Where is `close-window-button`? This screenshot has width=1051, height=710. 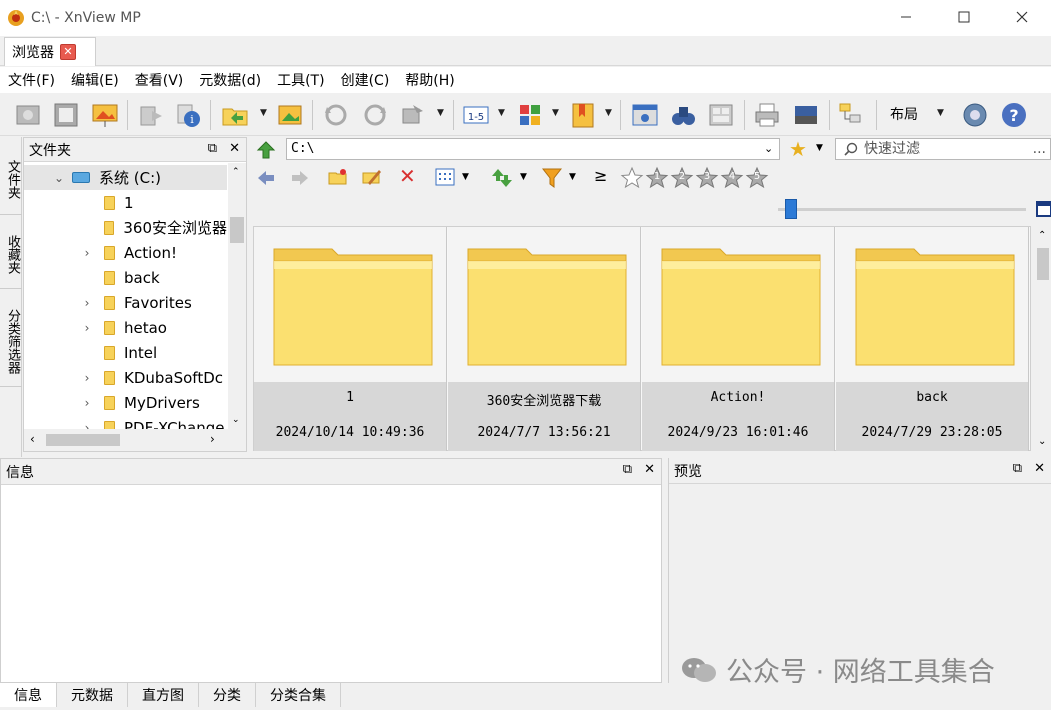
close-window-button is located at coordinates (1022, 17).